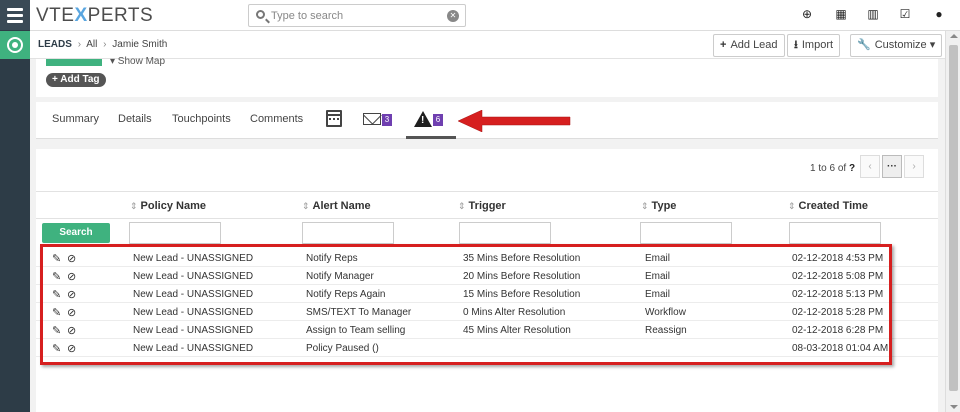 Image resolution: width=960 pixels, height=412 pixels. I want to click on cell-trigger: 45 Mins Alter Resolution, so click(517, 330).